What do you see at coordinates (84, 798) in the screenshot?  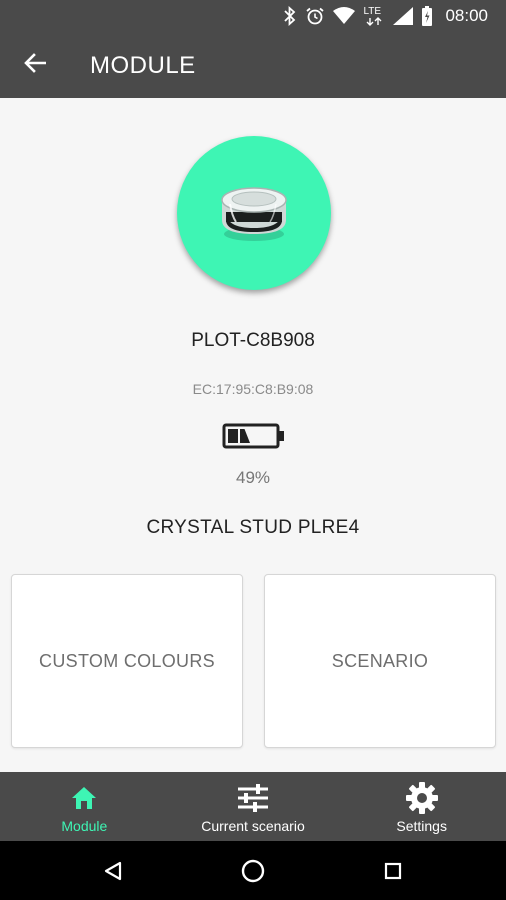 I see `home-icon` at bounding box center [84, 798].